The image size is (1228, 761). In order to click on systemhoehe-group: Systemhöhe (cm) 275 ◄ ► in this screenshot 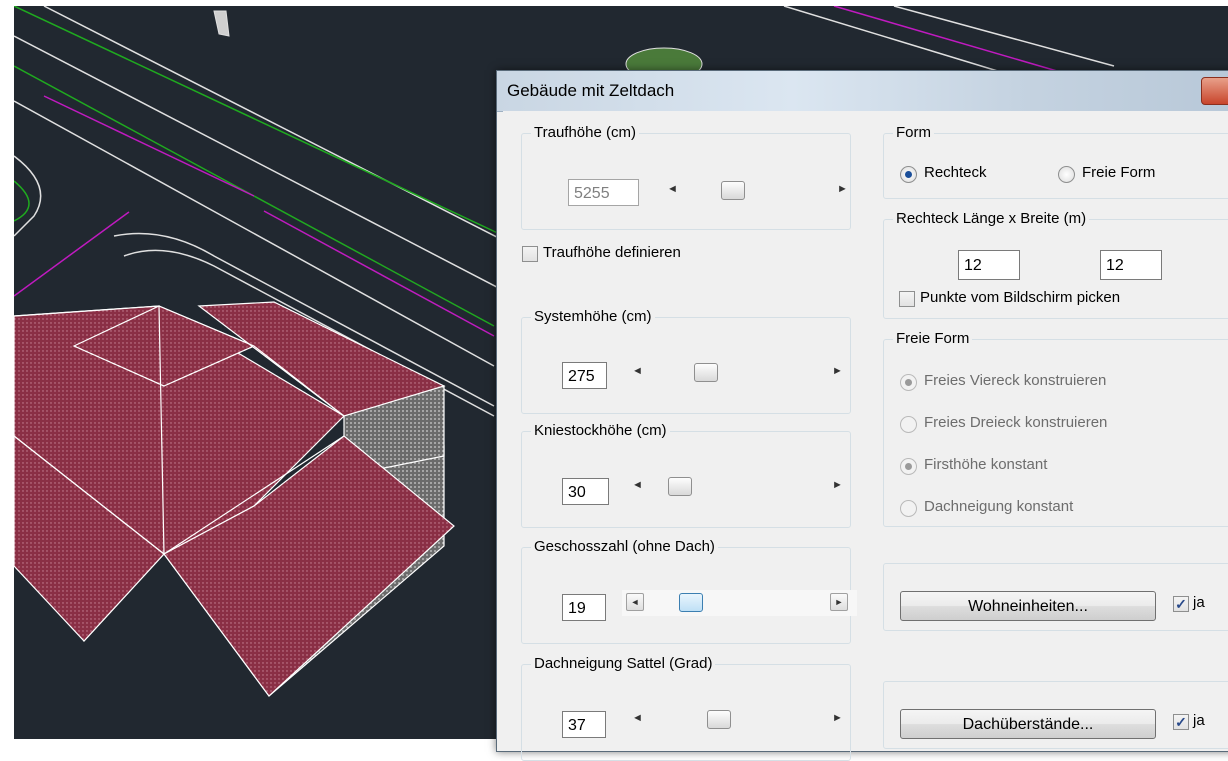, I will do `click(686, 361)`.